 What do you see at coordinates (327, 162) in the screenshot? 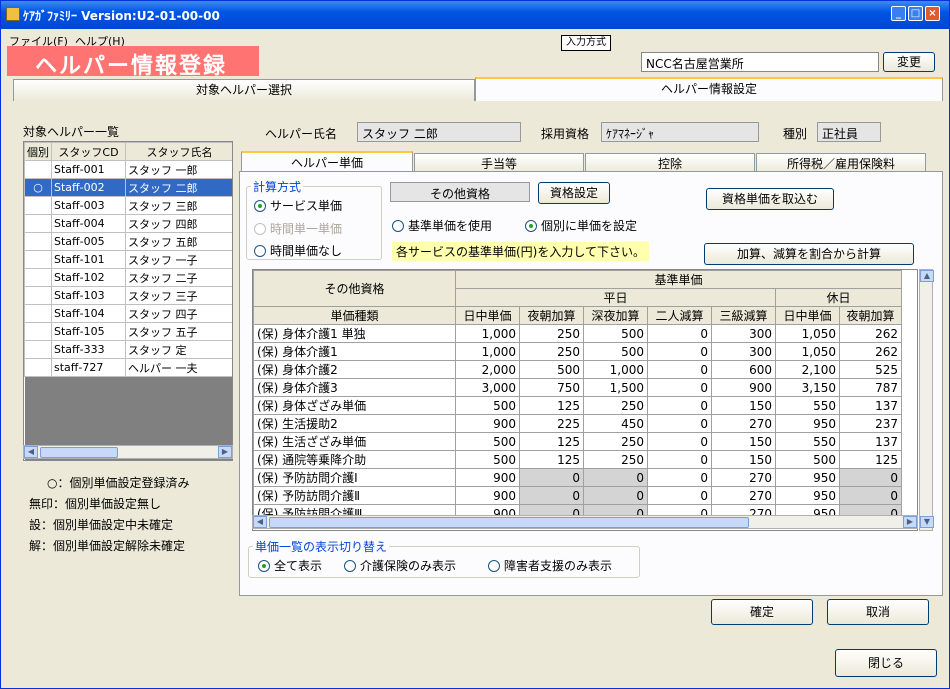
I see `tab-unit-price: ヘルパー単価` at bounding box center [327, 162].